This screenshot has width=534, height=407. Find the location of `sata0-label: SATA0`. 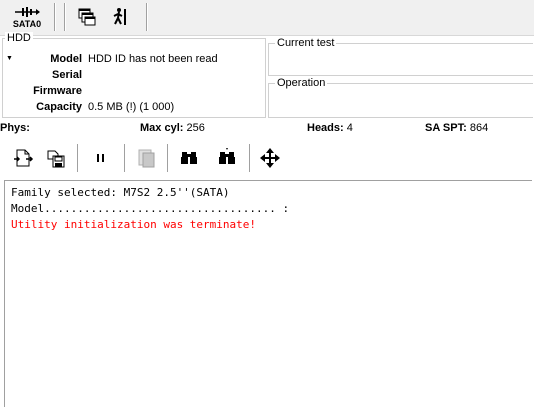

sata0-label: SATA0 is located at coordinates (27, 23).